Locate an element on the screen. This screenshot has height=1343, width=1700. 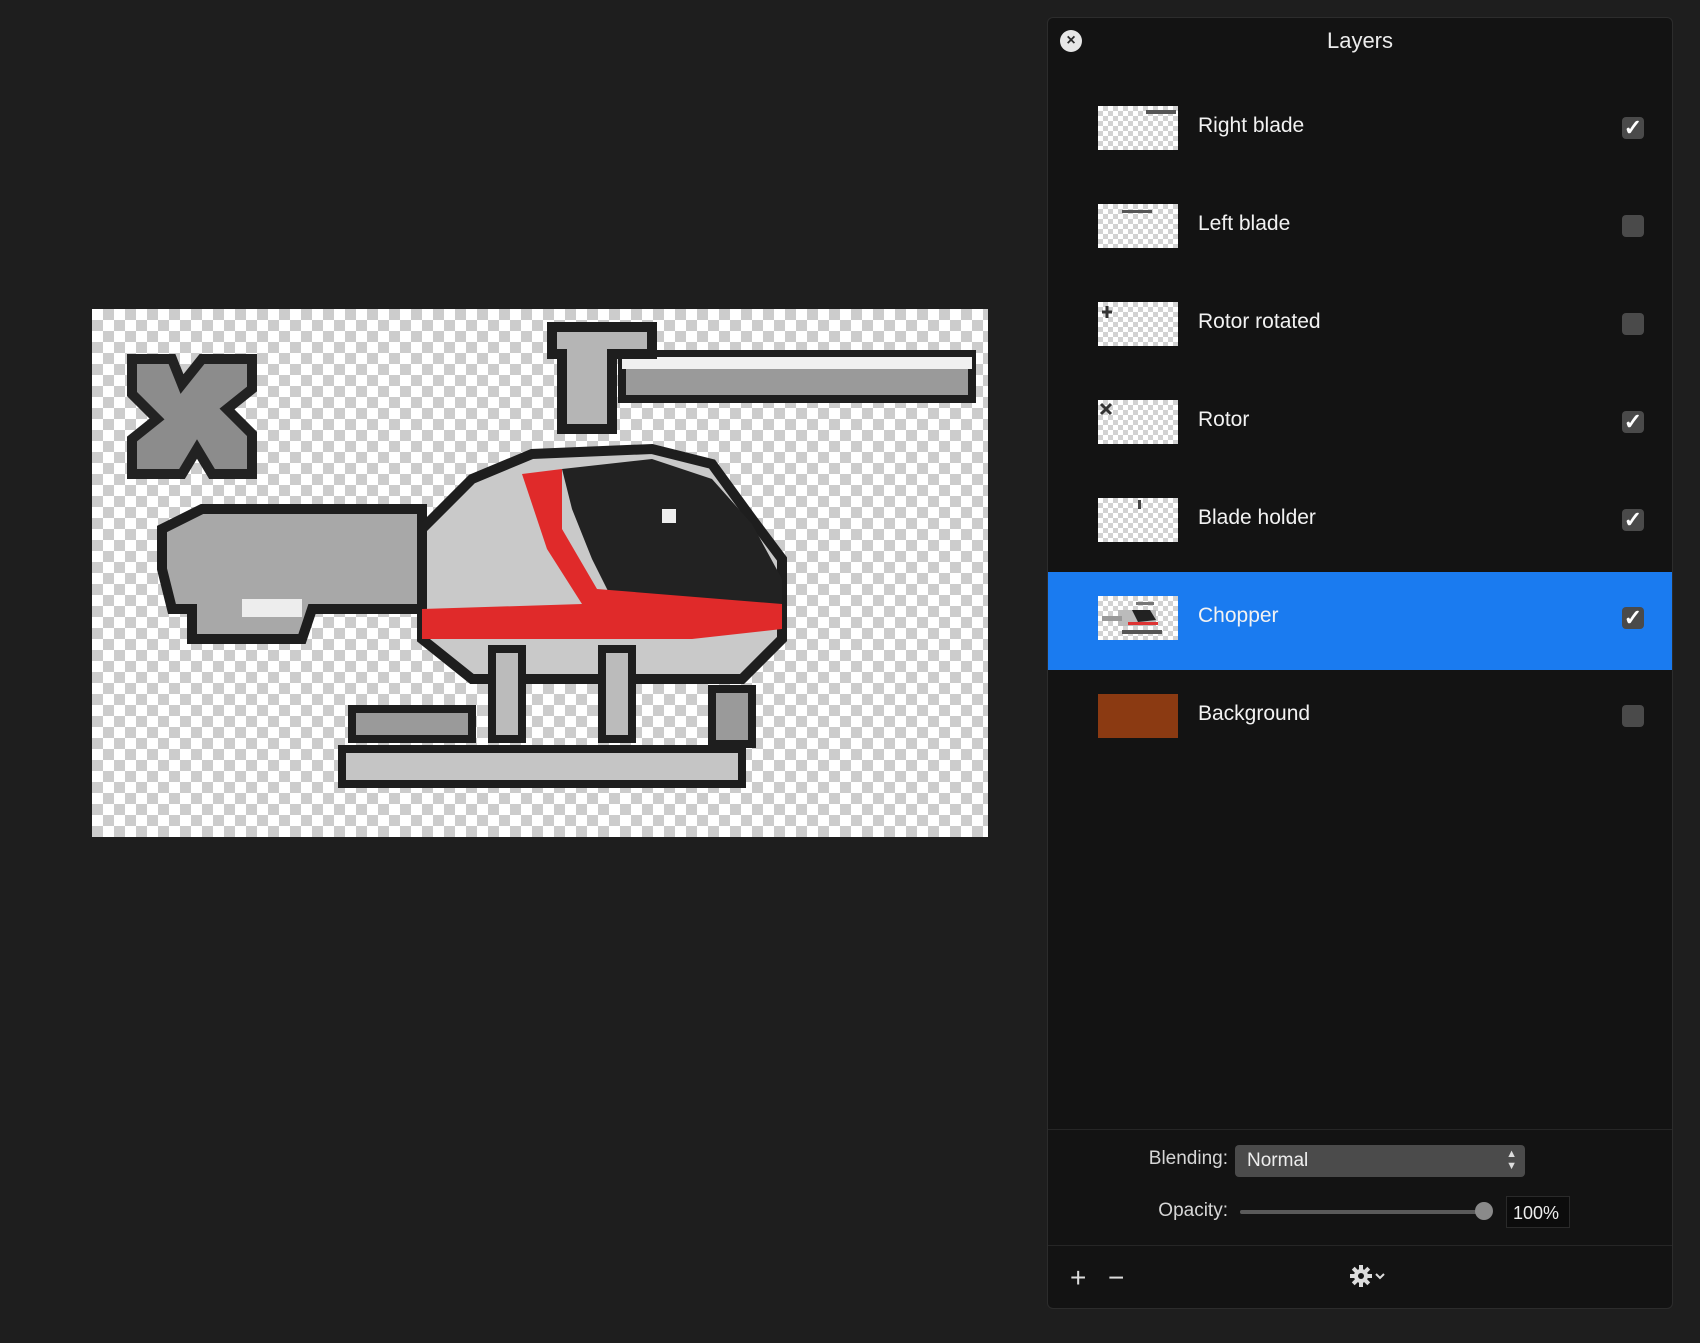
layer-row: Chopper ✓ is located at coordinates (1360, 621).